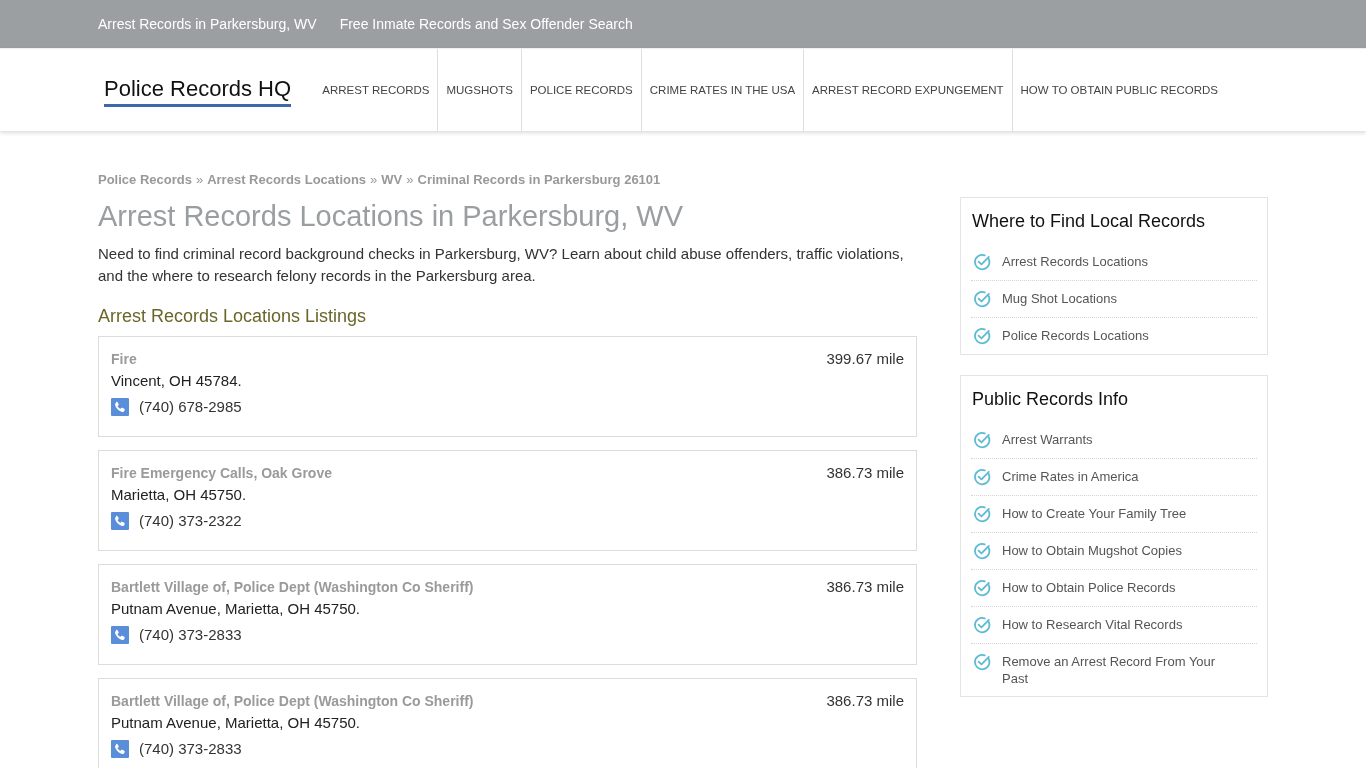 This screenshot has height=768, width=1366. Describe the element at coordinates (177, 381) in the screenshot. I see `listing-address: Vincent, OH 45784.` at that location.